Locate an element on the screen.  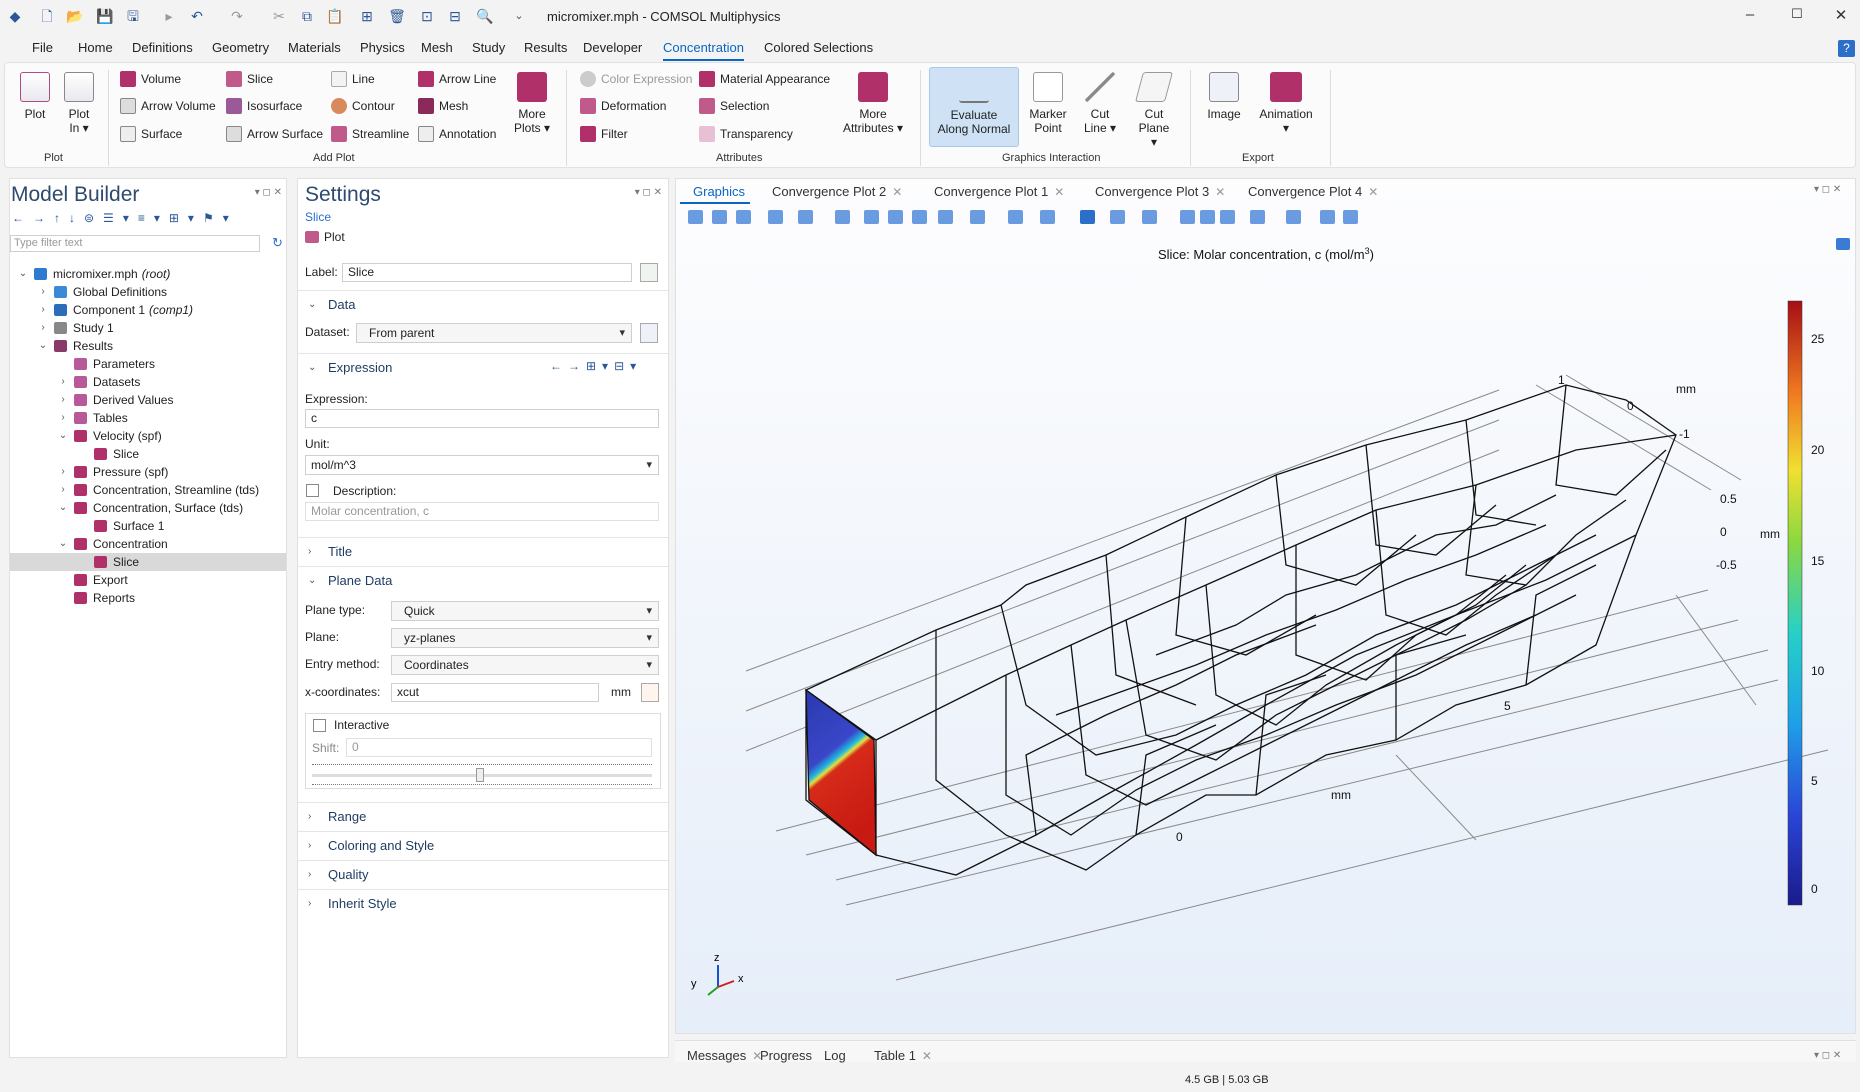
find-icon: 🔍 is located at coordinates (485, 16).